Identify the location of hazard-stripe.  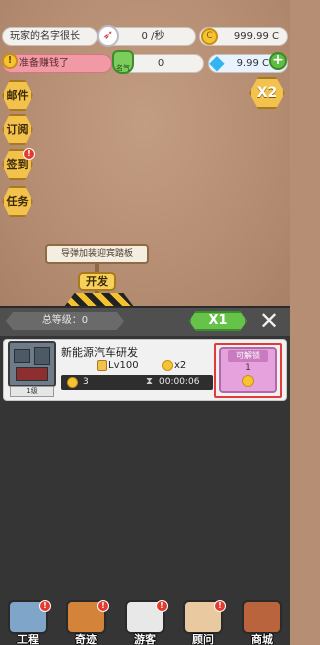
(99, 300).